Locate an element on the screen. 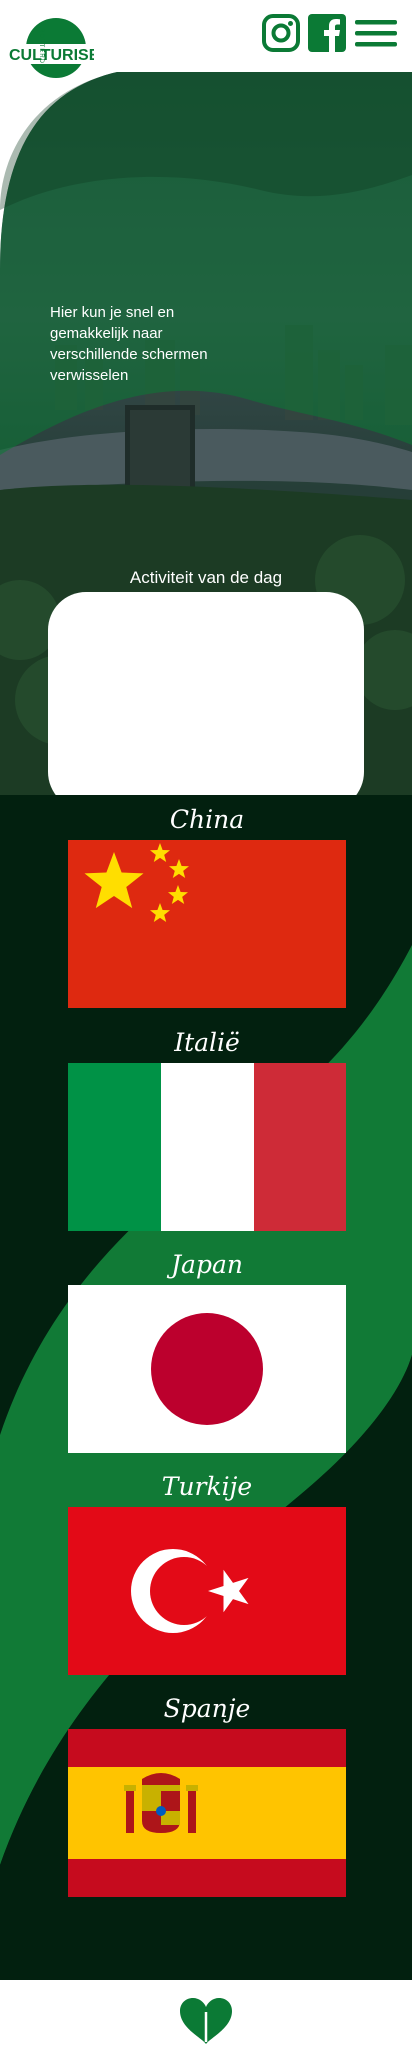  china-flag is located at coordinates (207, 924).